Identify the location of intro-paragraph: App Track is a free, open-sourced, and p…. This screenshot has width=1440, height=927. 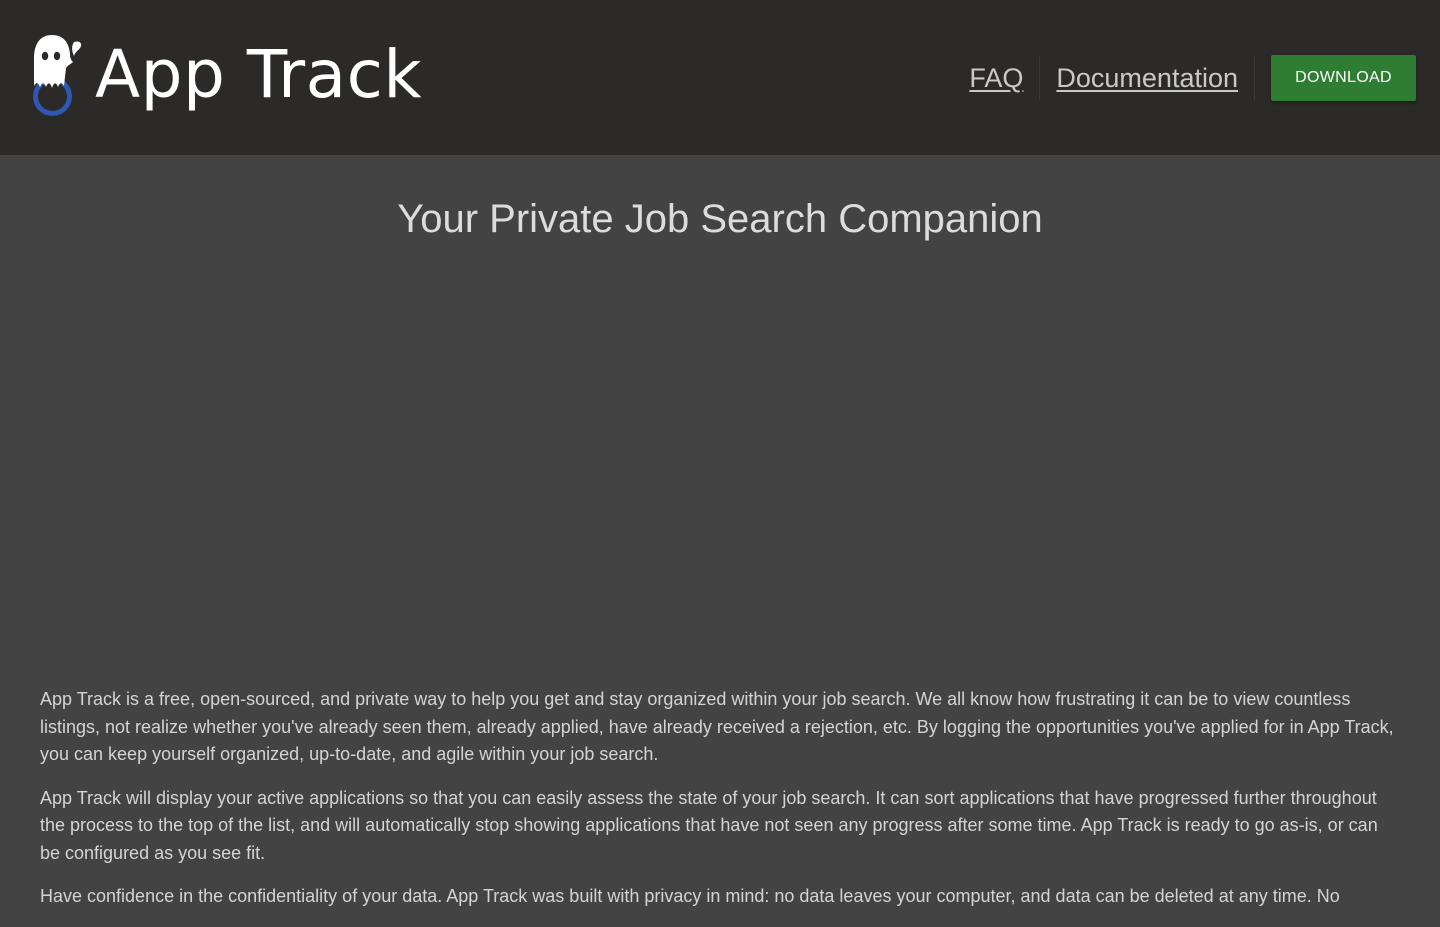
(717, 726).